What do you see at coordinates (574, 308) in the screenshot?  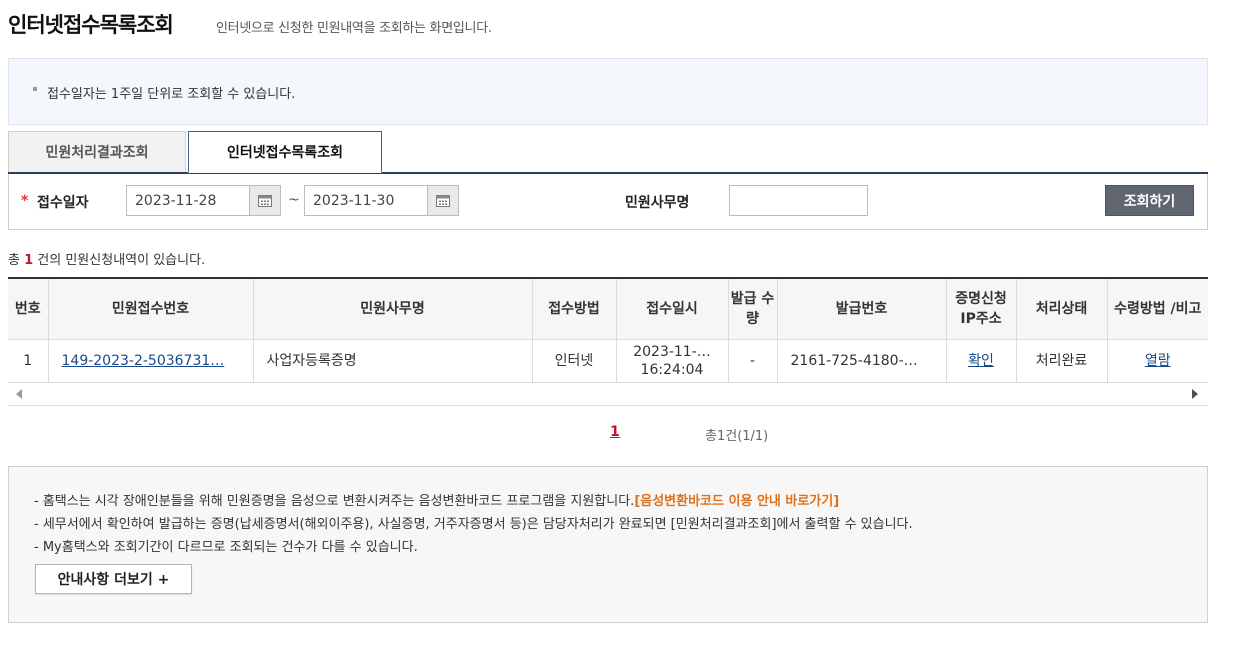 I see `col-header-method: 접수방법` at bounding box center [574, 308].